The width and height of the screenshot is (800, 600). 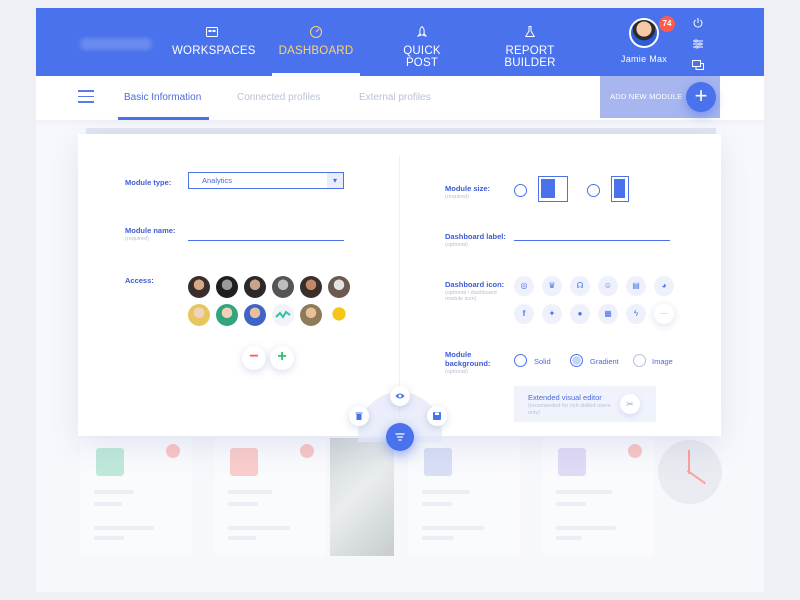 What do you see at coordinates (576, 360) in the screenshot?
I see `background-gradient-radio` at bounding box center [576, 360].